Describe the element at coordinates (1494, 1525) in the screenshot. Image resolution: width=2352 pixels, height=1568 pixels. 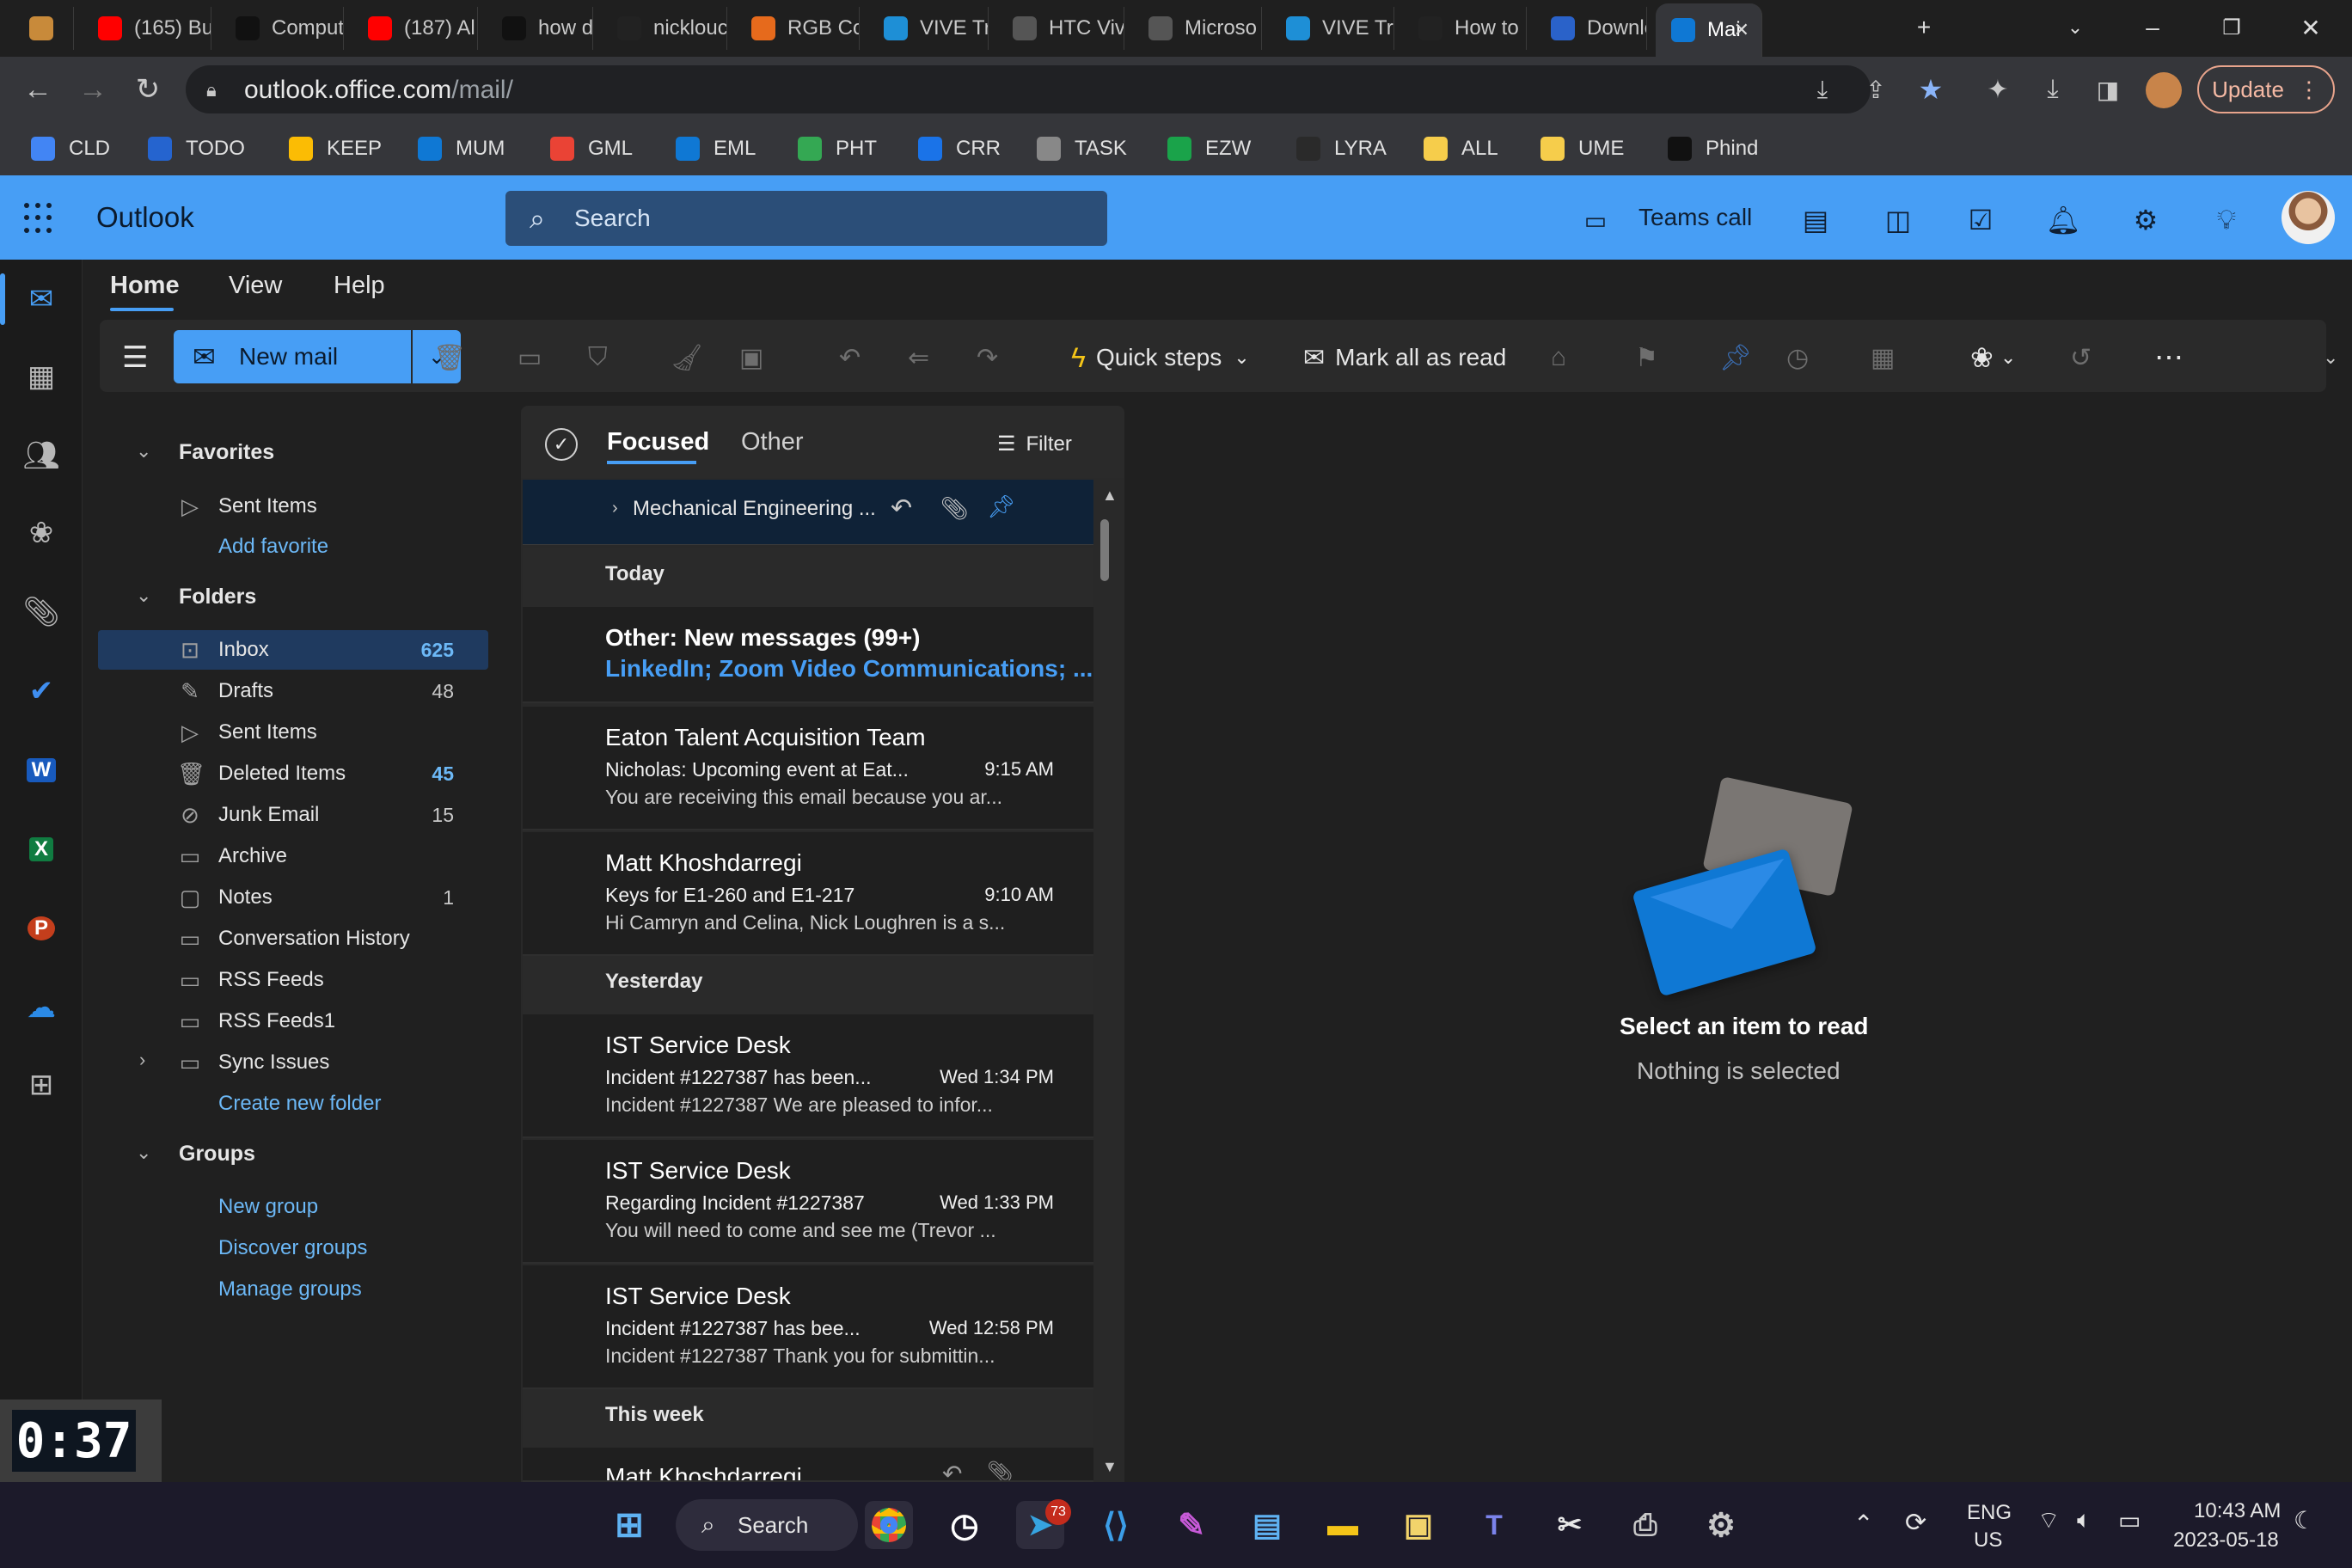
I see `teams-icon: T` at that location.